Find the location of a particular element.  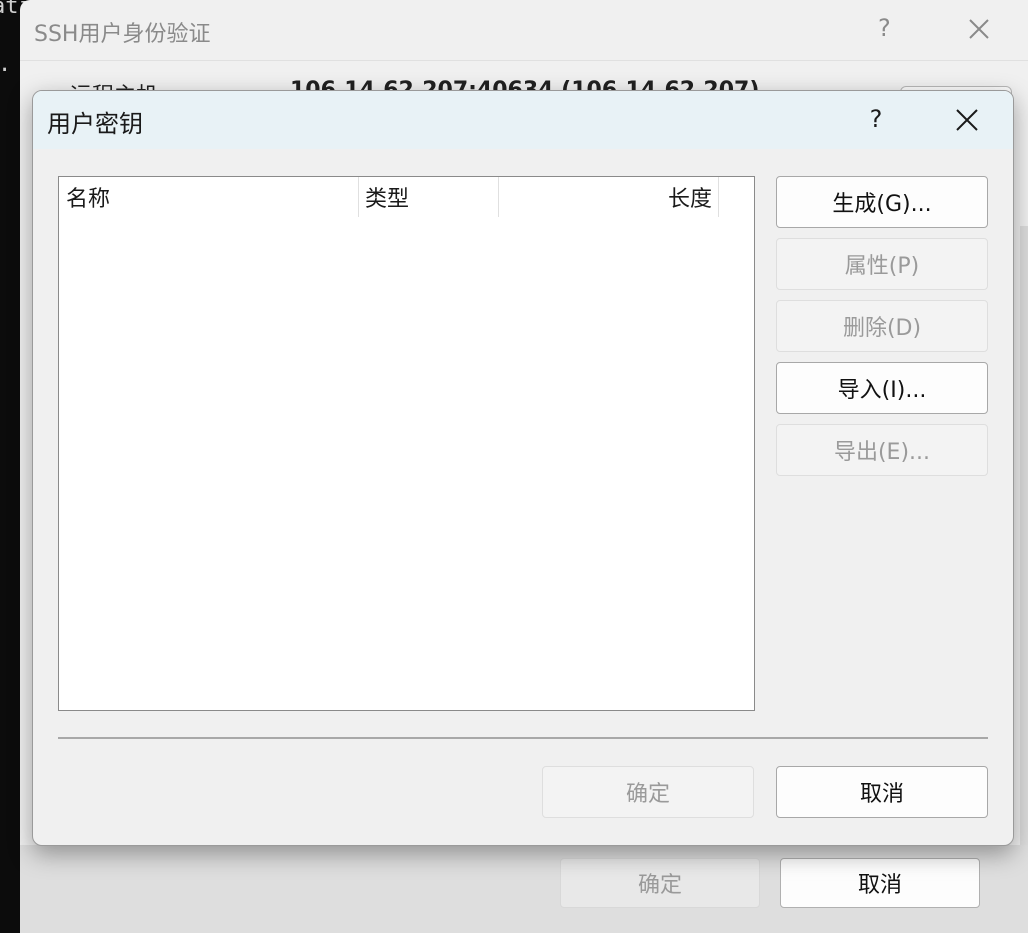

dialog-title: 用户密钥 is located at coordinates (95, 124).